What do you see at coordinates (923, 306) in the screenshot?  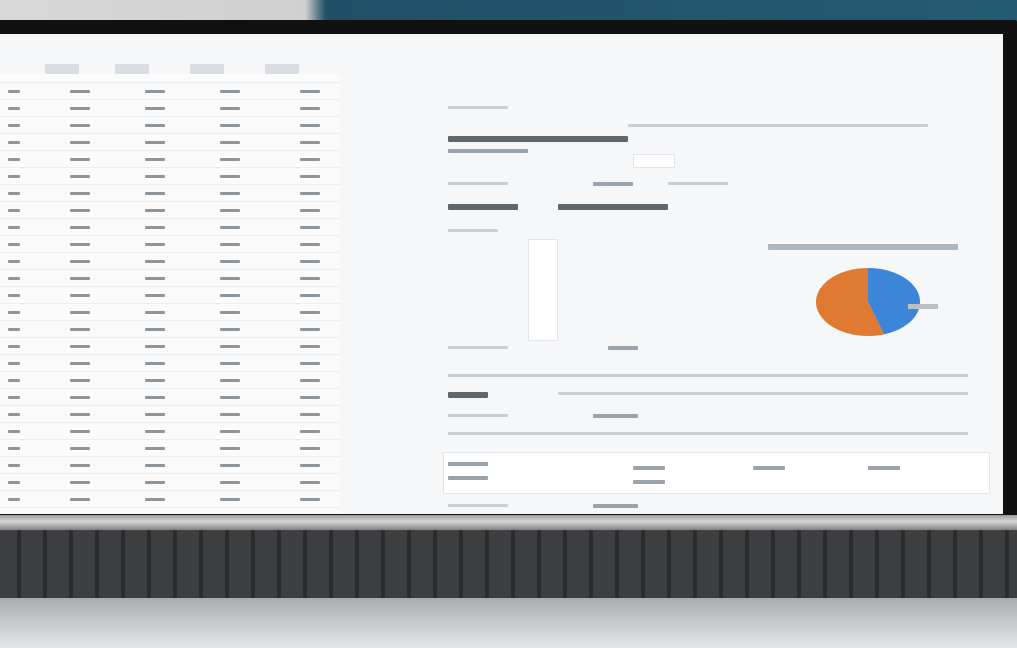 I see `pie-legend` at bounding box center [923, 306].